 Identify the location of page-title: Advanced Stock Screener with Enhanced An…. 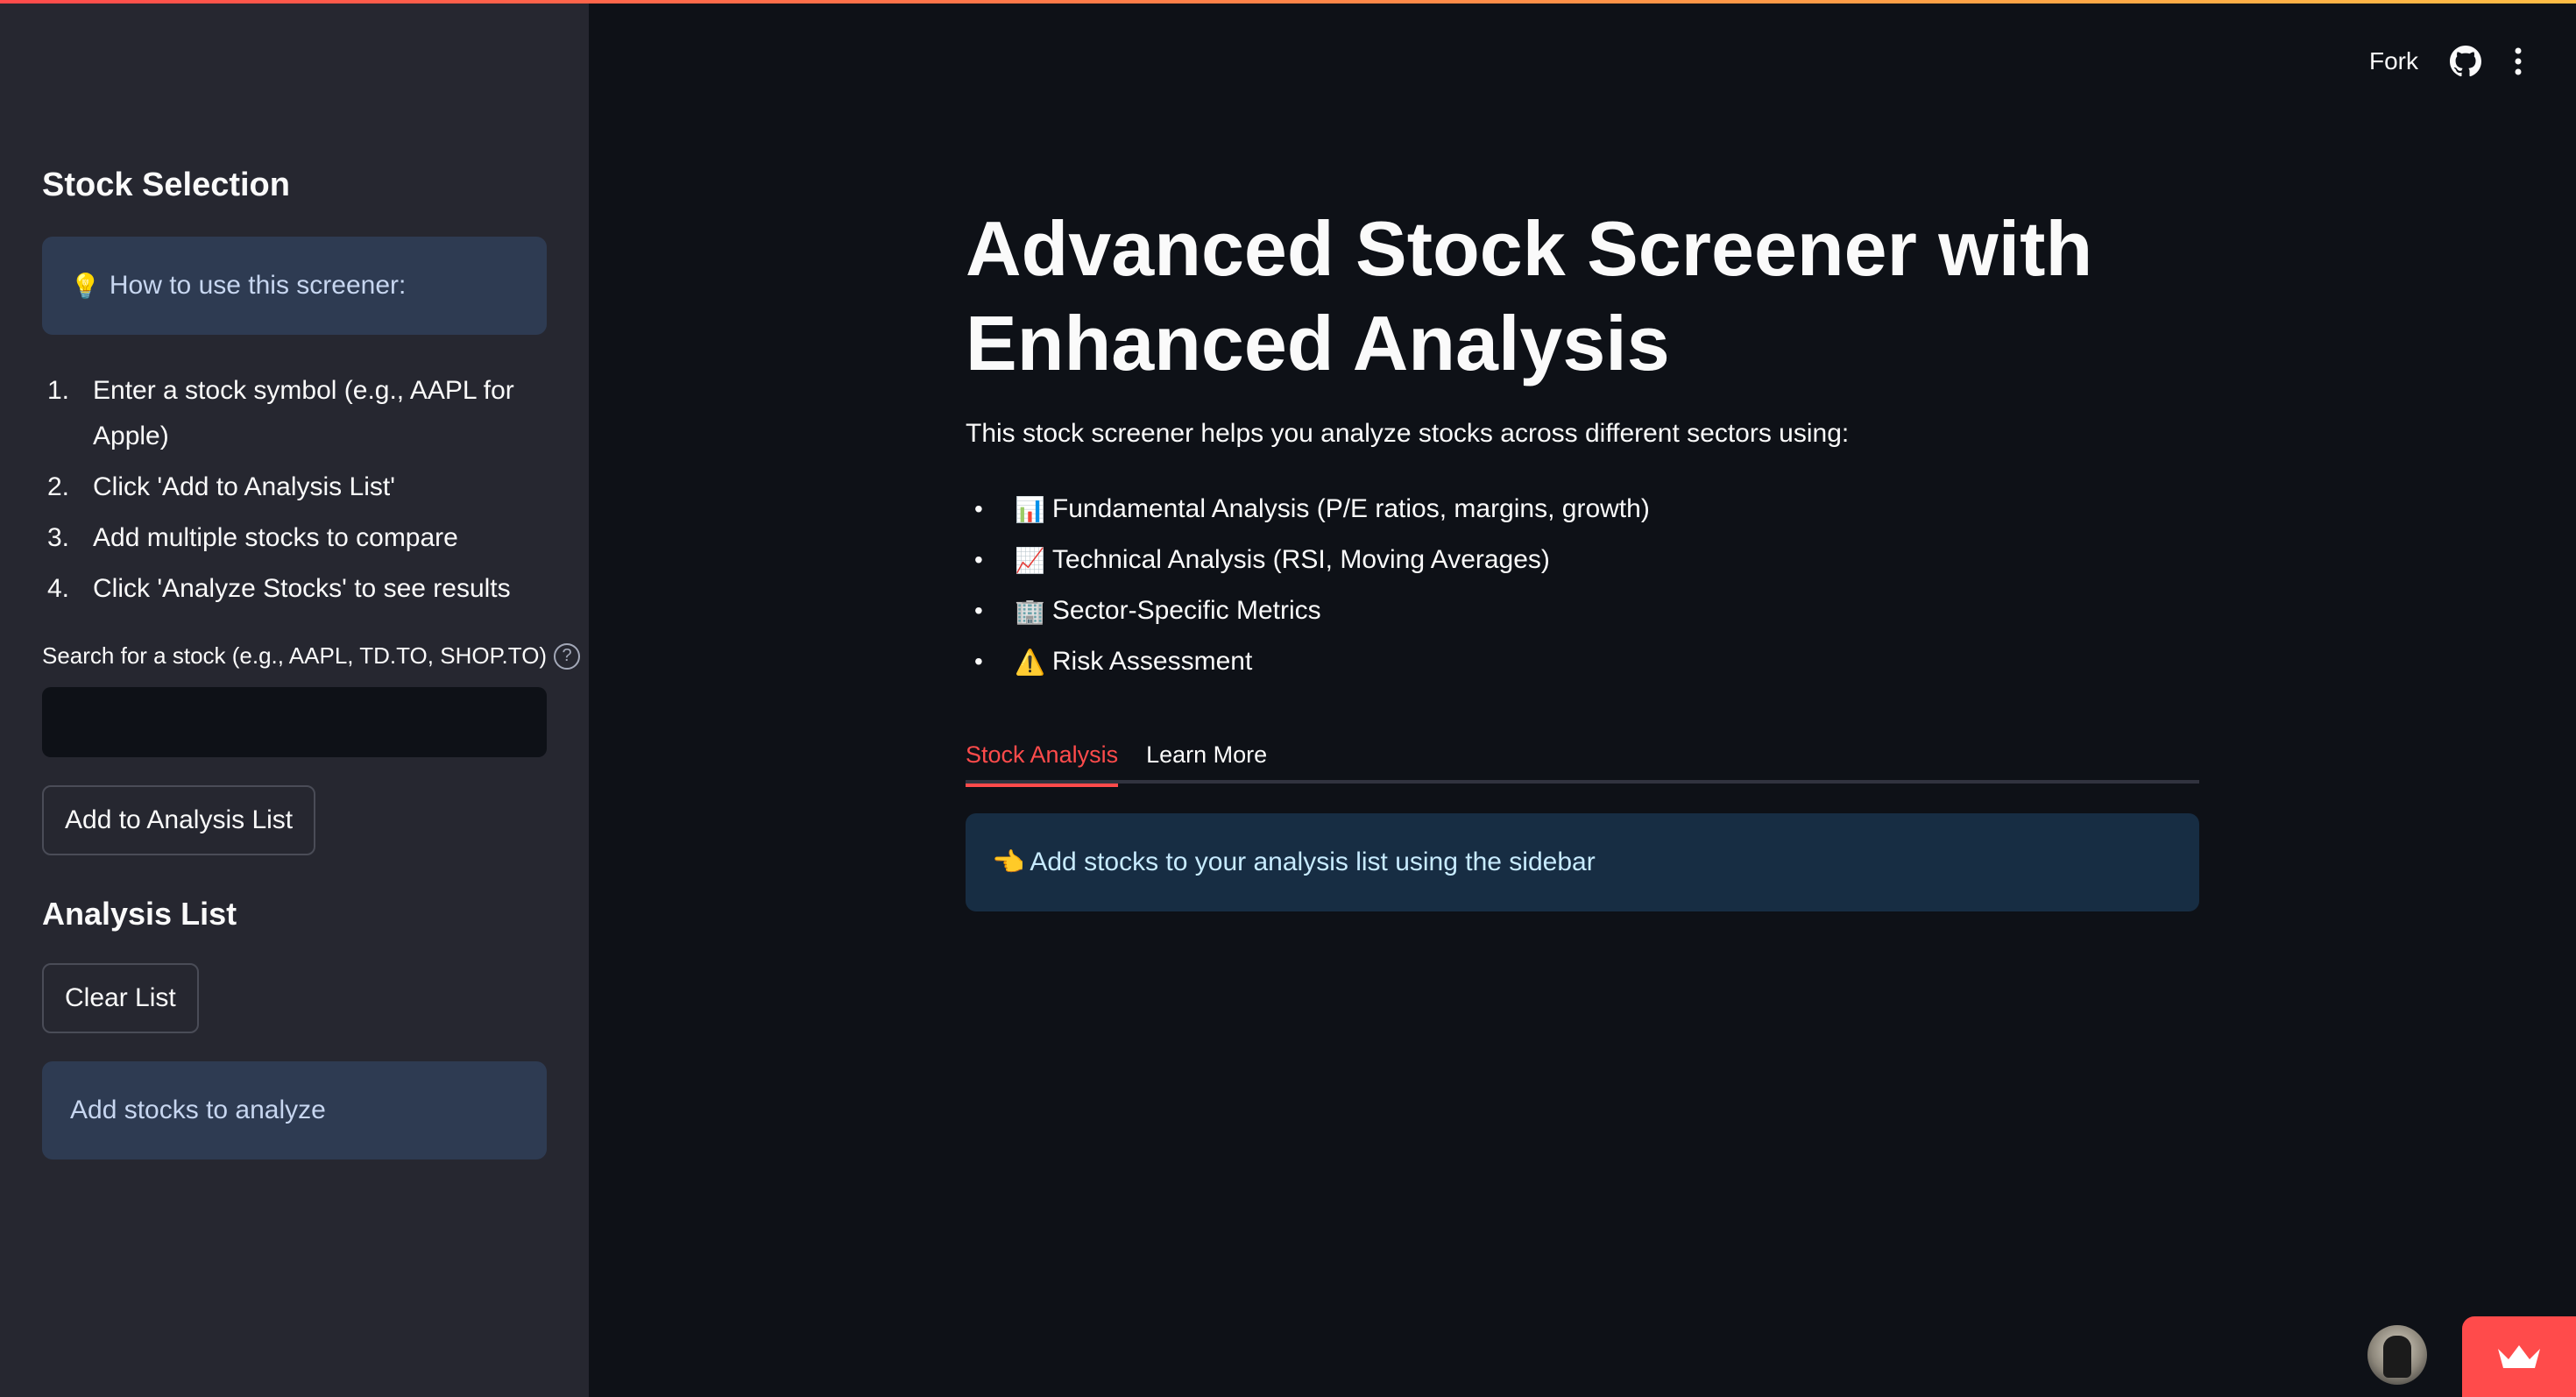
(1529, 295).